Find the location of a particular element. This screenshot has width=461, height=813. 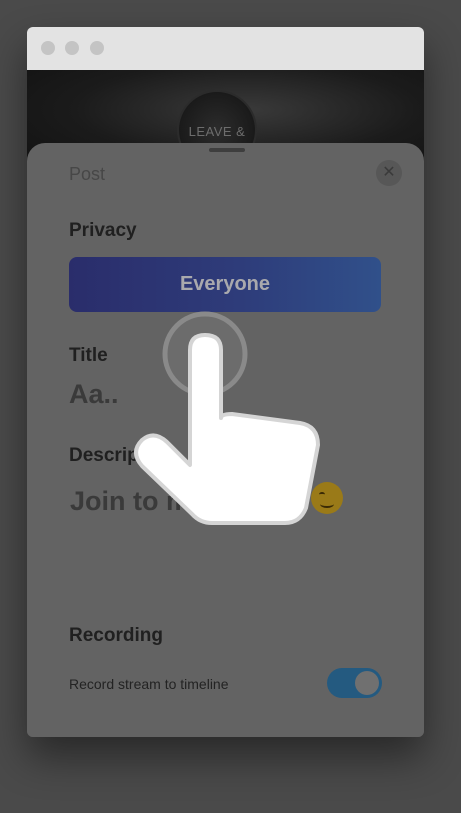

sheet-title: Post is located at coordinates (87, 174).